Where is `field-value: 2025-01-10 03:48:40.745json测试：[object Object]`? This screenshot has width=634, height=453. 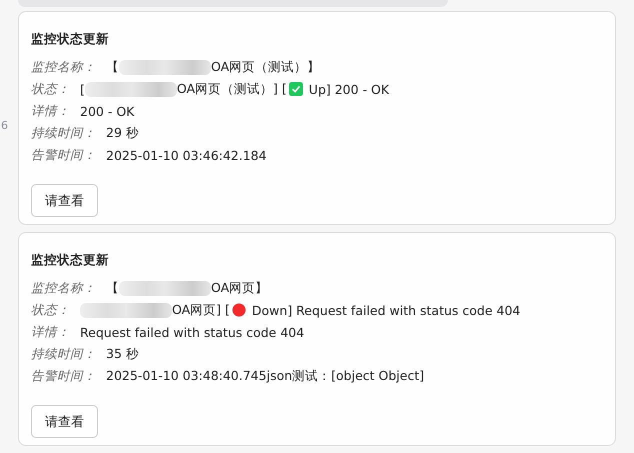 field-value: 2025-01-10 03:48:40.745json测试：[object Object] is located at coordinates (265, 376).